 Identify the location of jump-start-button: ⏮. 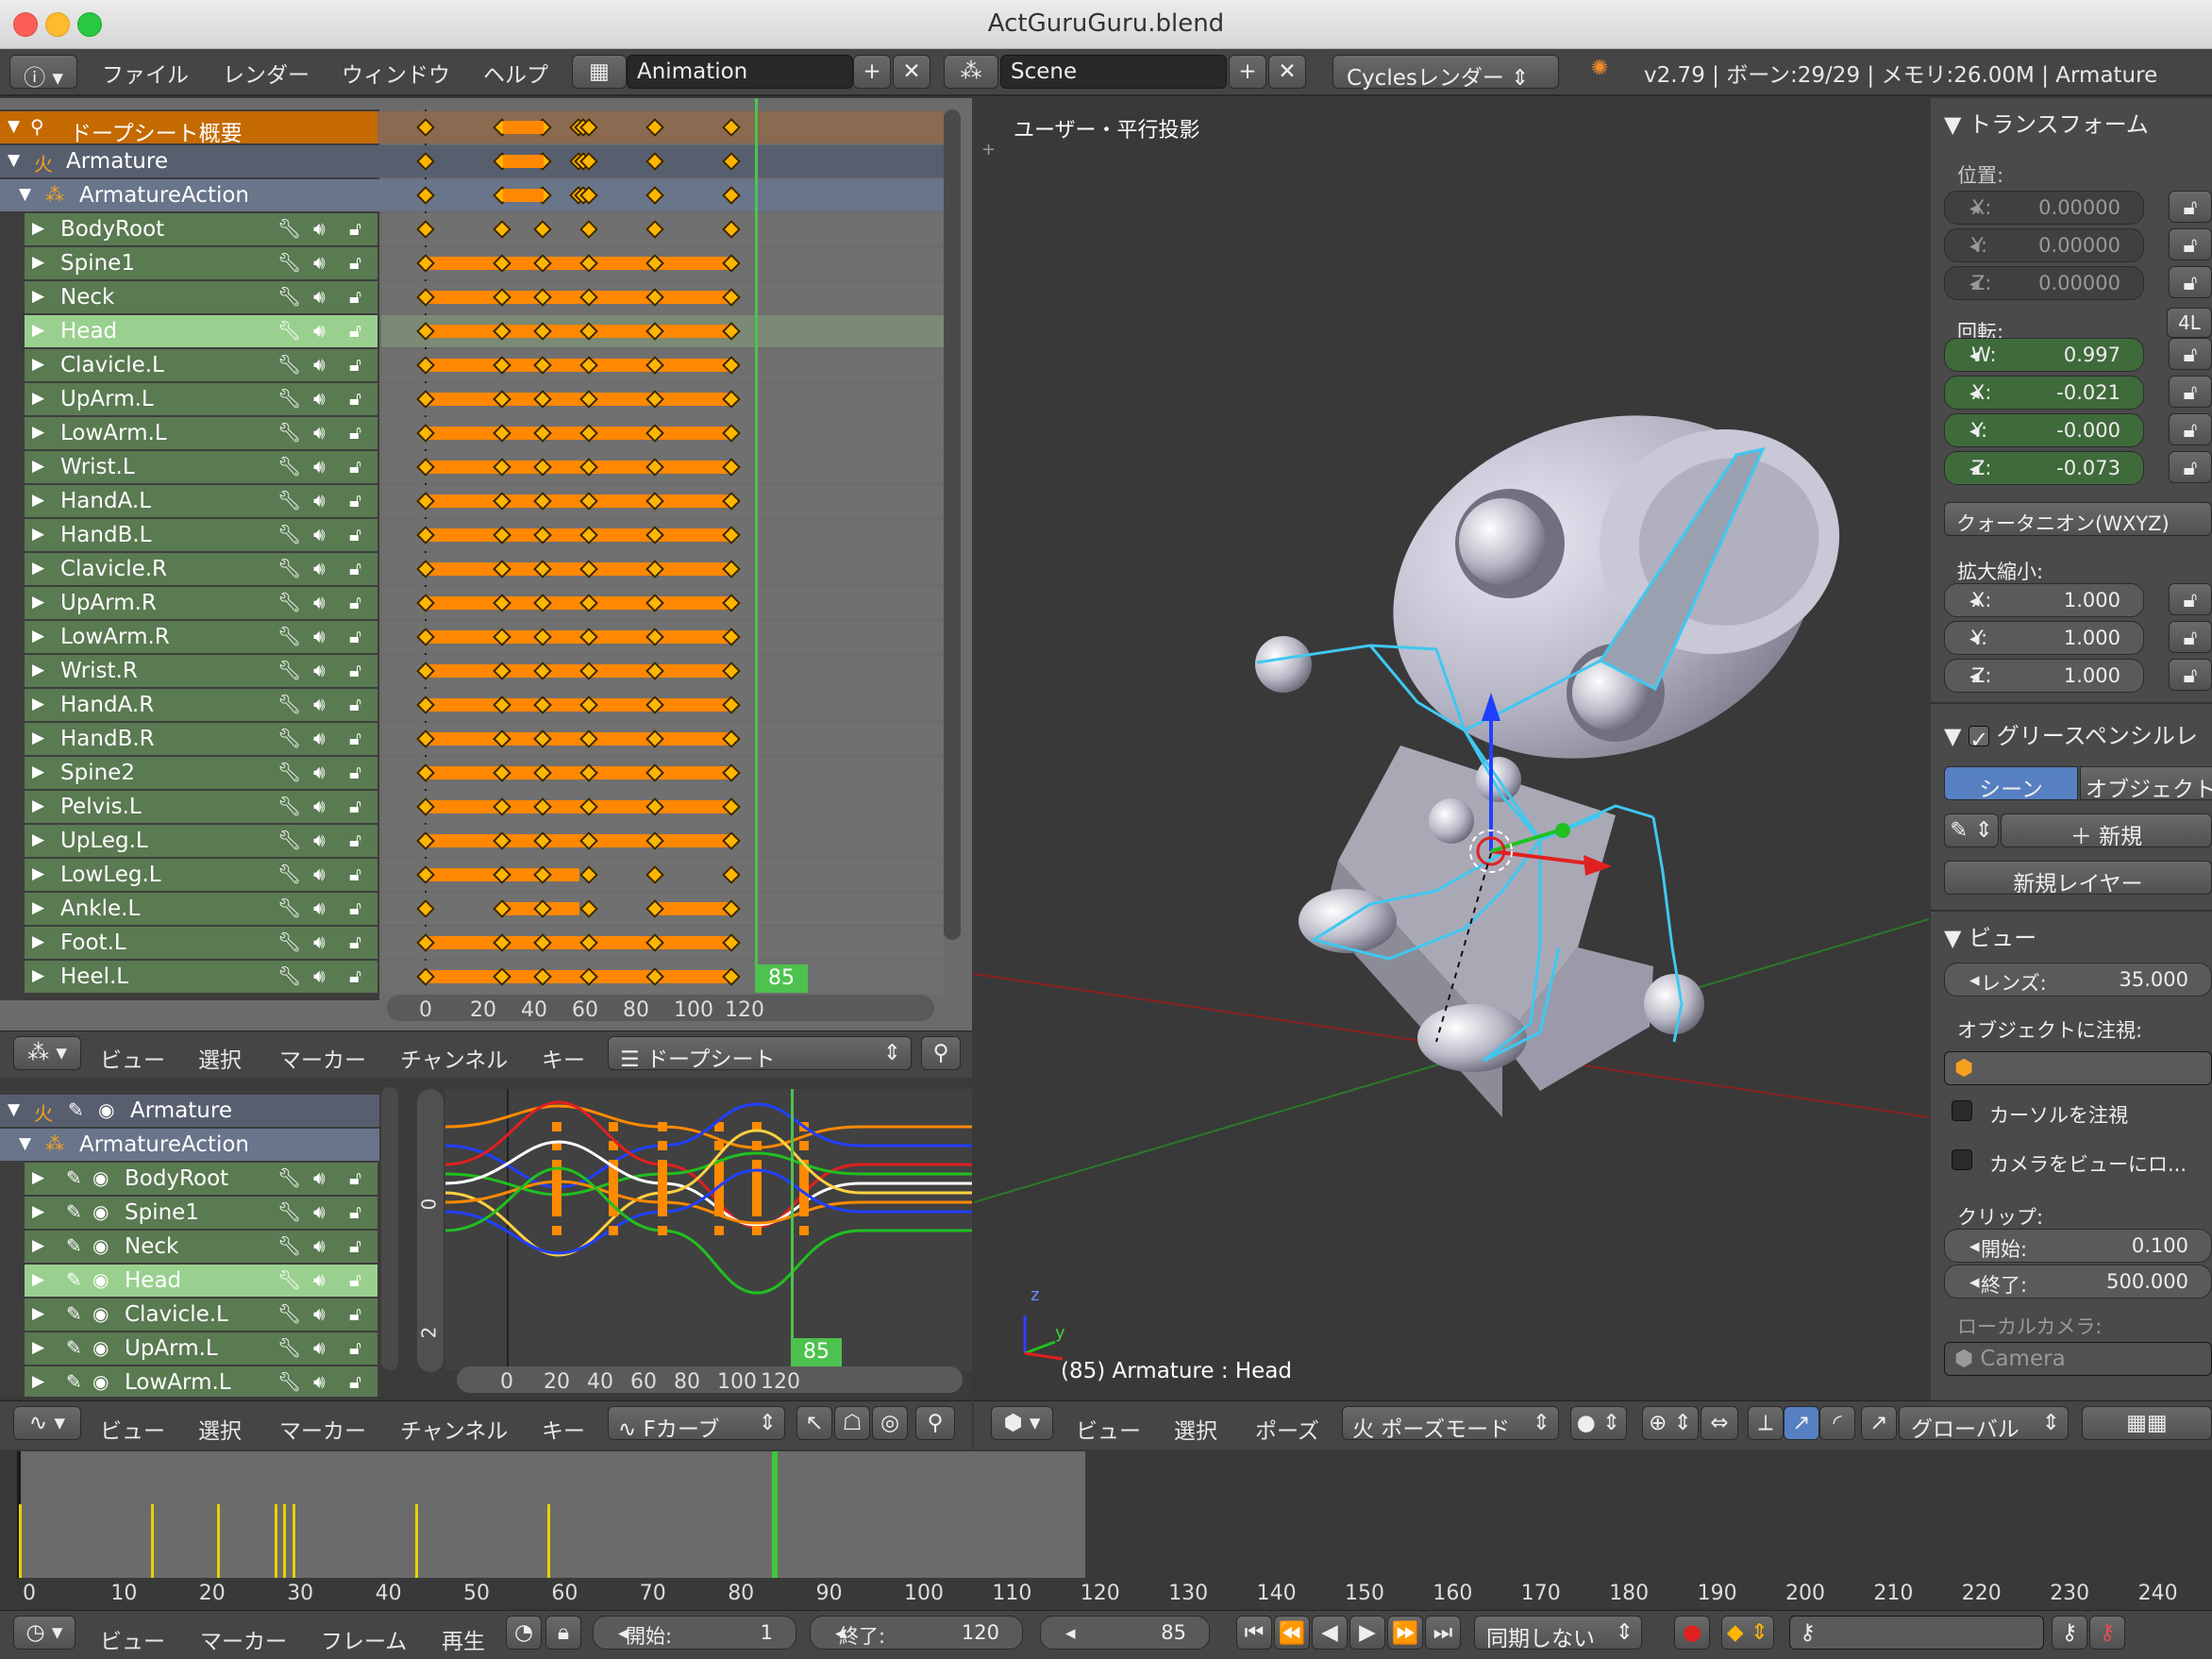
(1254, 1633).